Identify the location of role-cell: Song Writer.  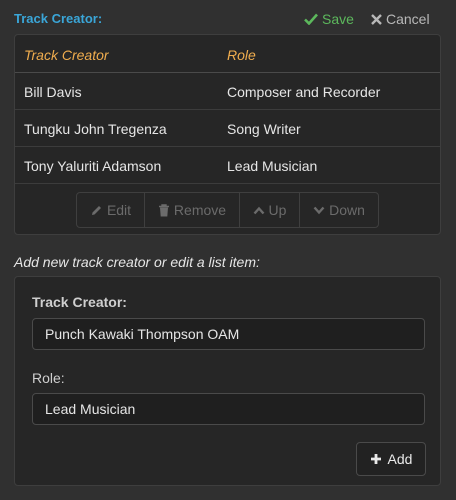
(264, 129).